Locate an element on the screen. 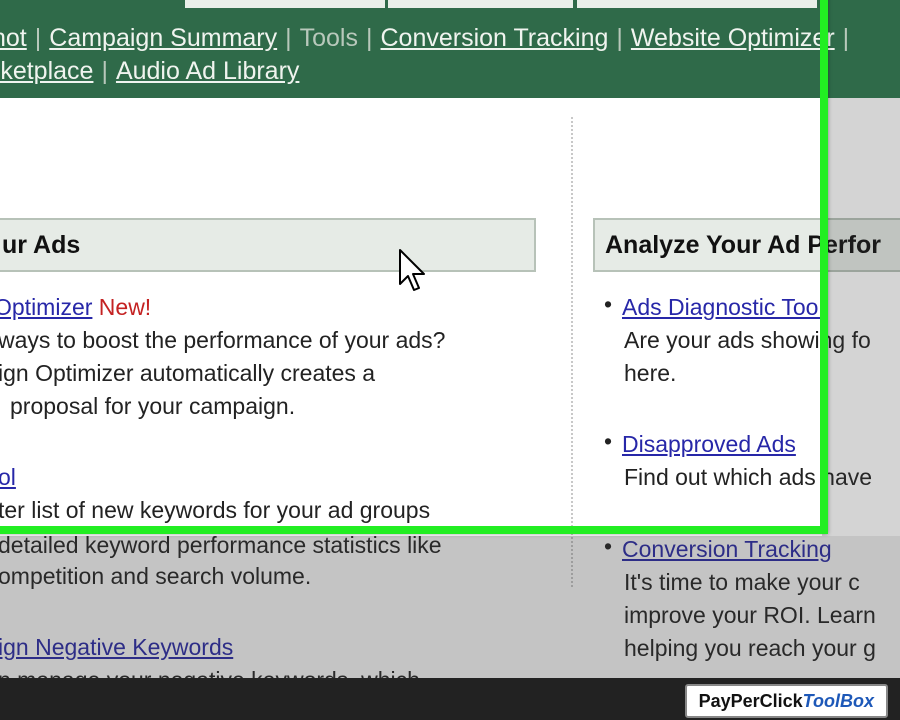  nav-link-hot: hot is located at coordinates (13, 38).